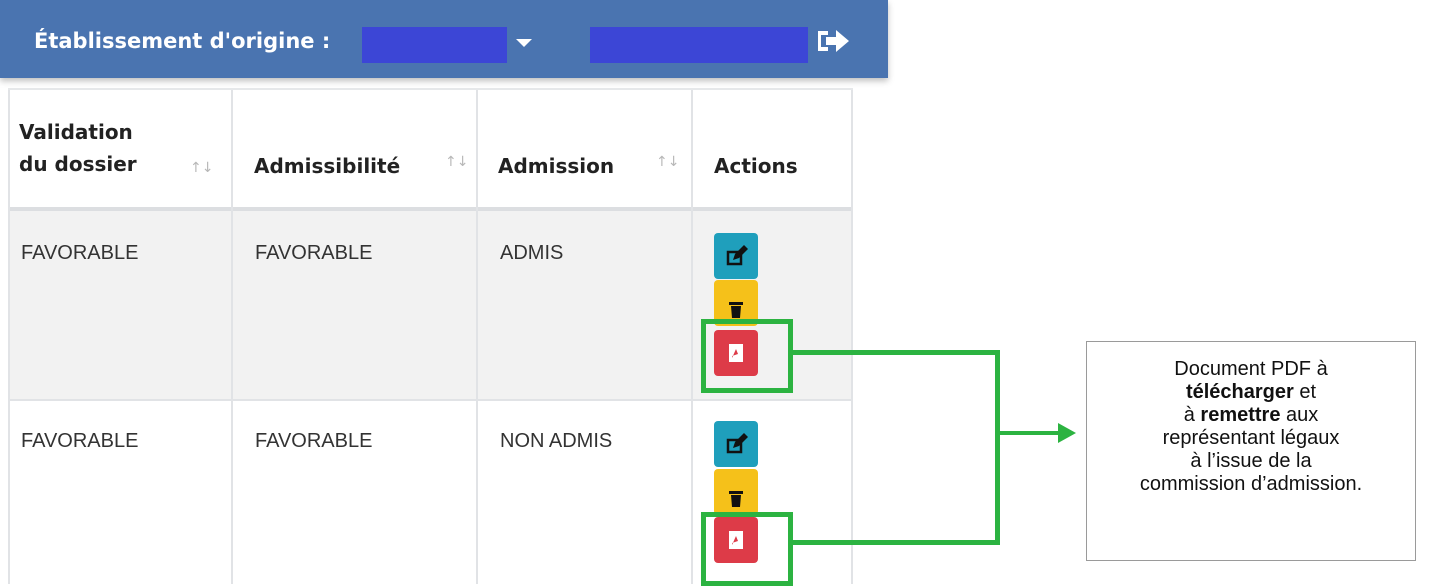 The image size is (1434, 588). Describe the element at coordinates (736, 499) in the screenshot. I see `trash-icon` at that location.